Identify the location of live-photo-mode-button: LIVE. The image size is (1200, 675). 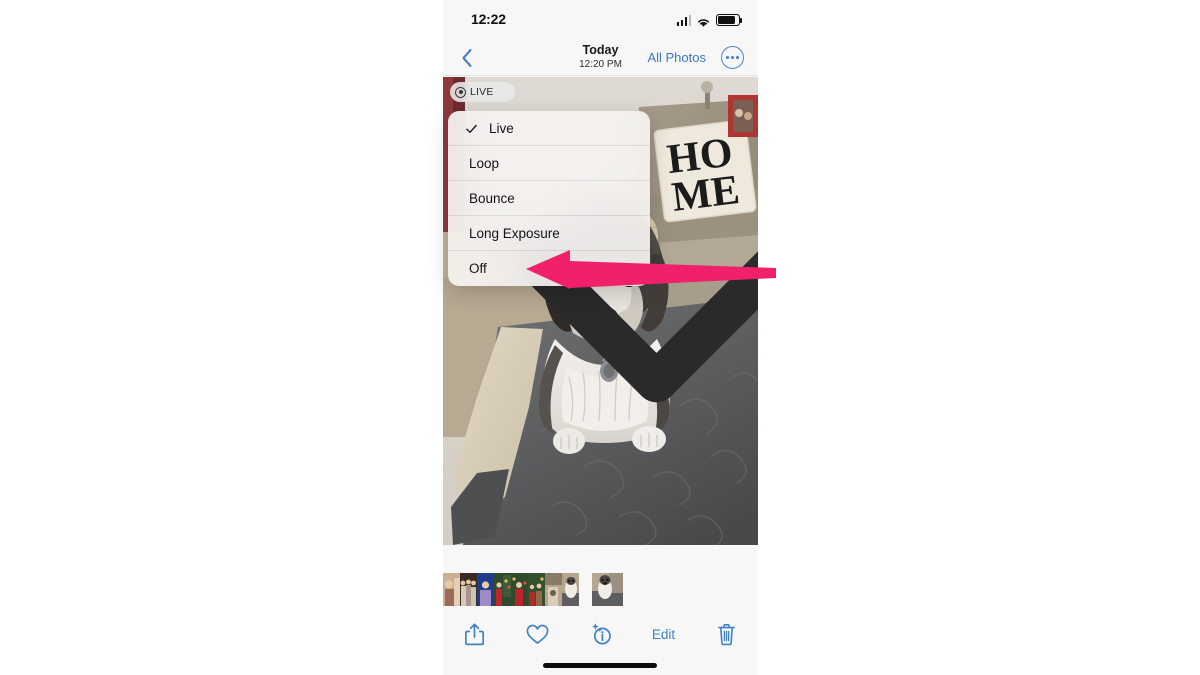
(604, 242).